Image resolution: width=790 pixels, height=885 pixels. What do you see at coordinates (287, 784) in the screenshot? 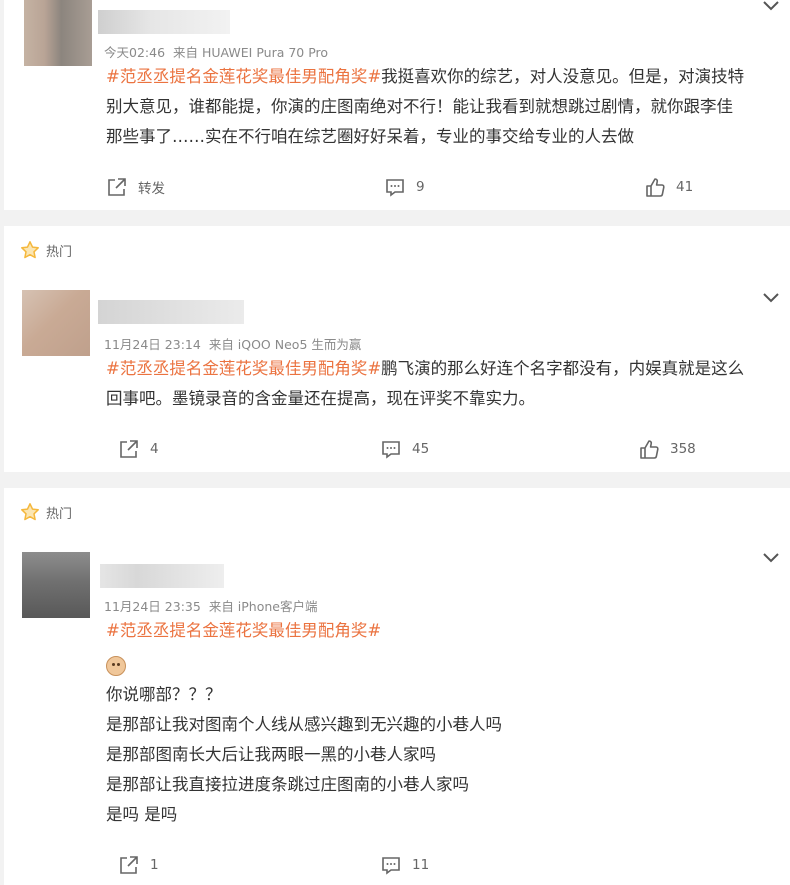
I see `text-line: 是那部让我直接拉进度条跳过庄图南的小巷人家吗` at bounding box center [287, 784].